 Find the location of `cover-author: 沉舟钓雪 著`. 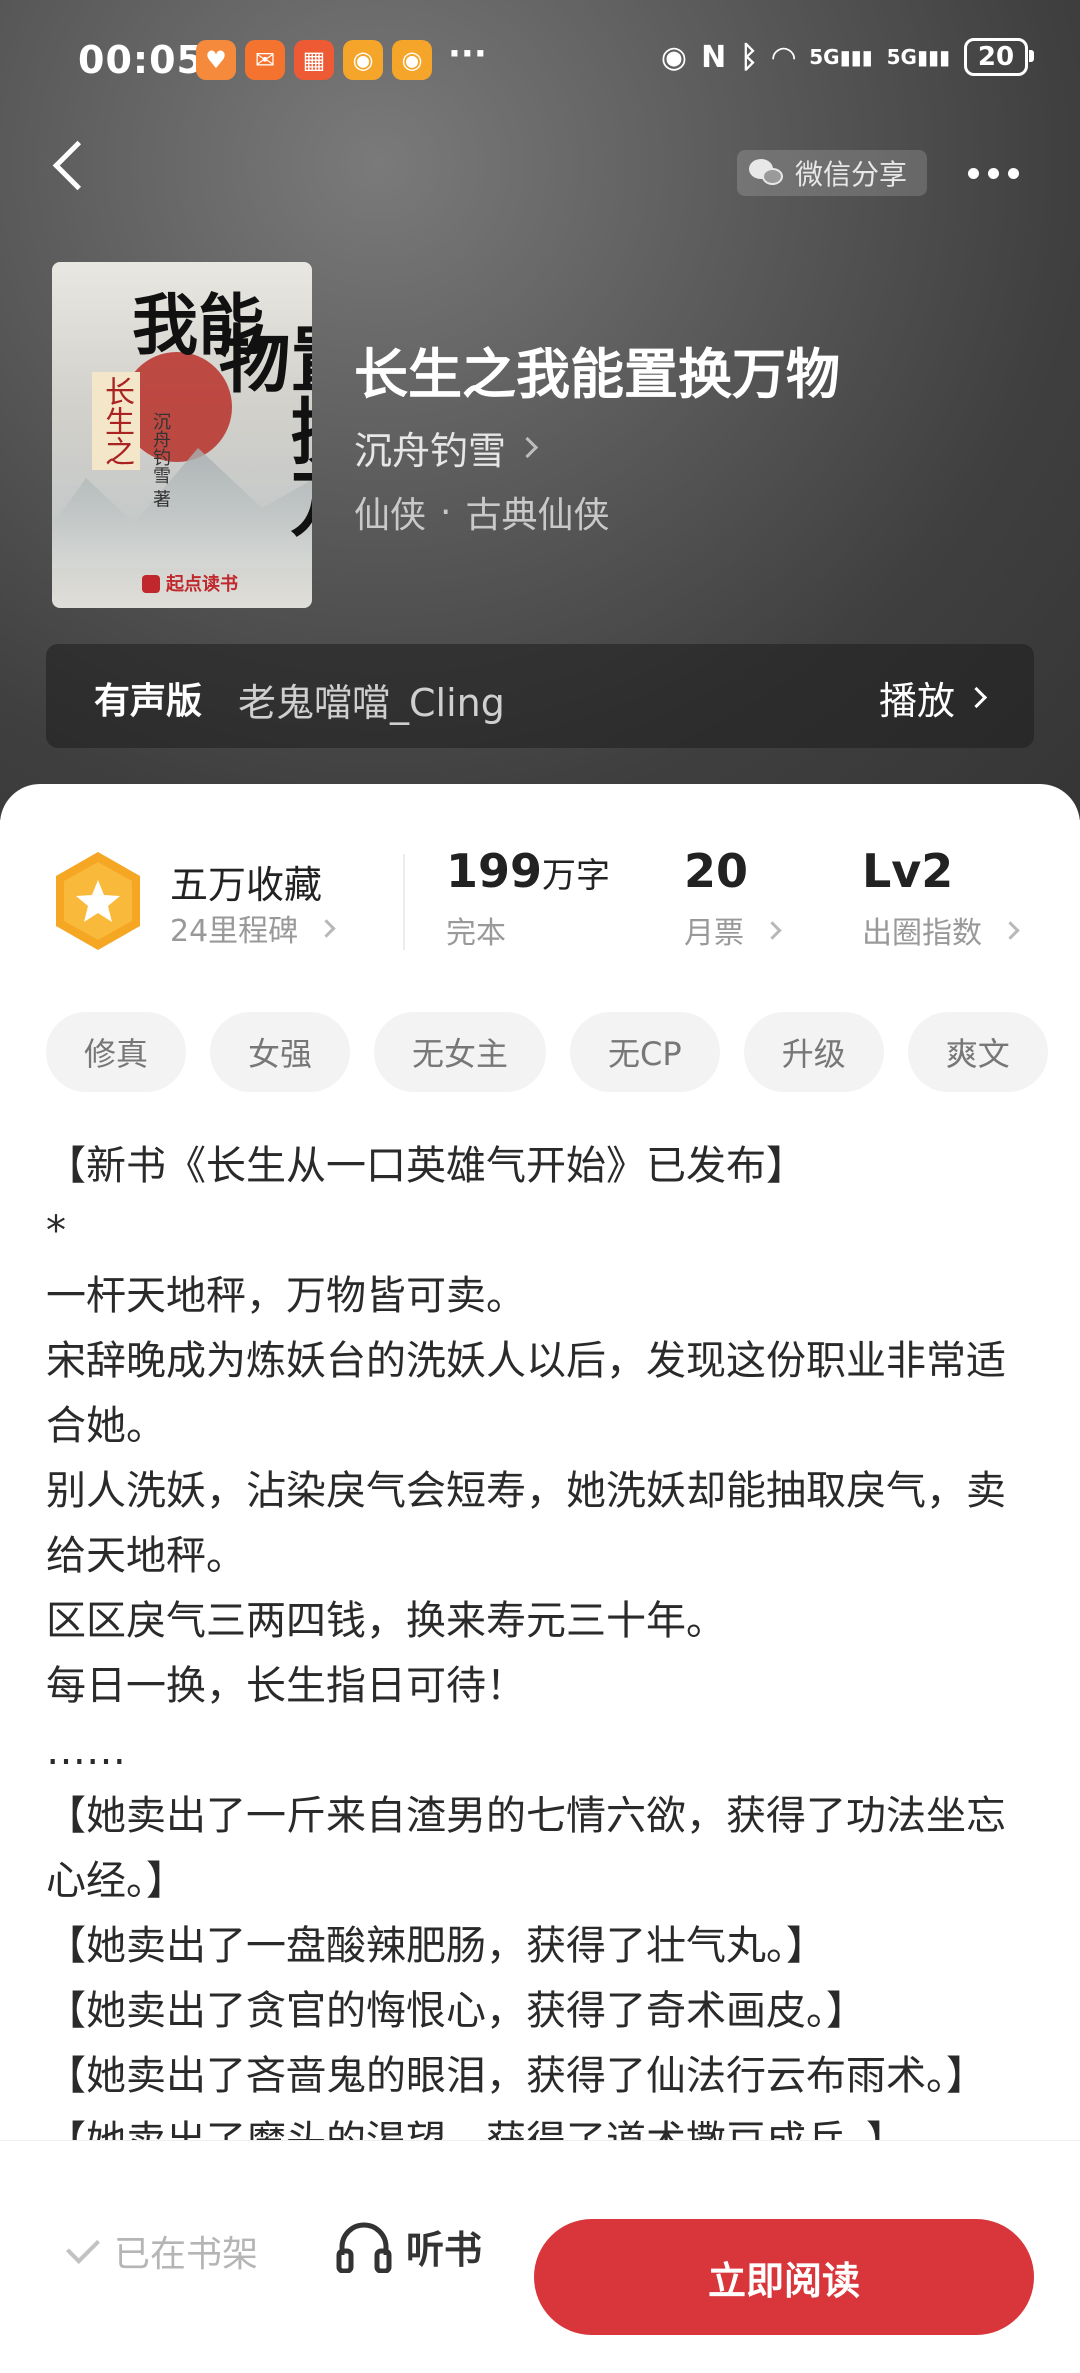

cover-author: 沉舟钓雪 著 is located at coordinates (160, 460).